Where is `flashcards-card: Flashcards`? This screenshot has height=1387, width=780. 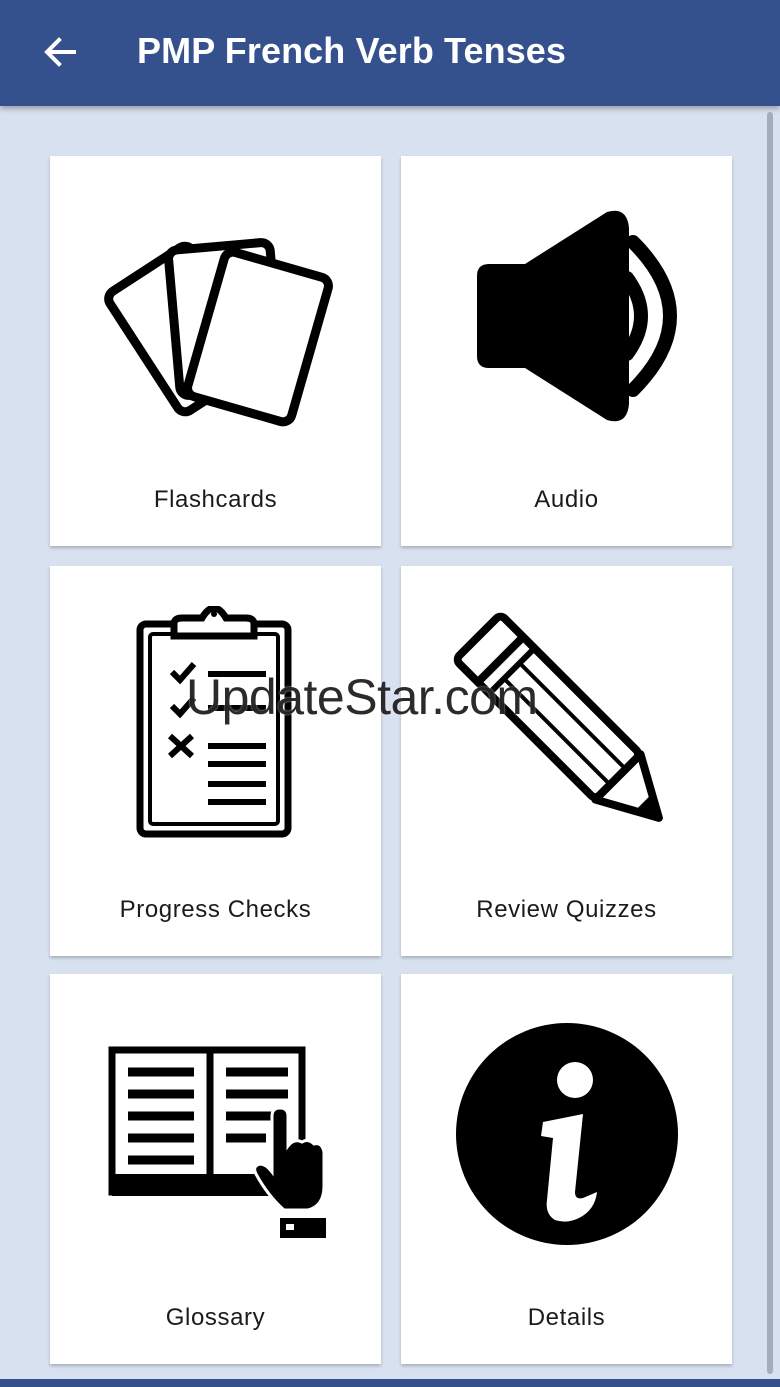
flashcards-card: Flashcards is located at coordinates (215, 351).